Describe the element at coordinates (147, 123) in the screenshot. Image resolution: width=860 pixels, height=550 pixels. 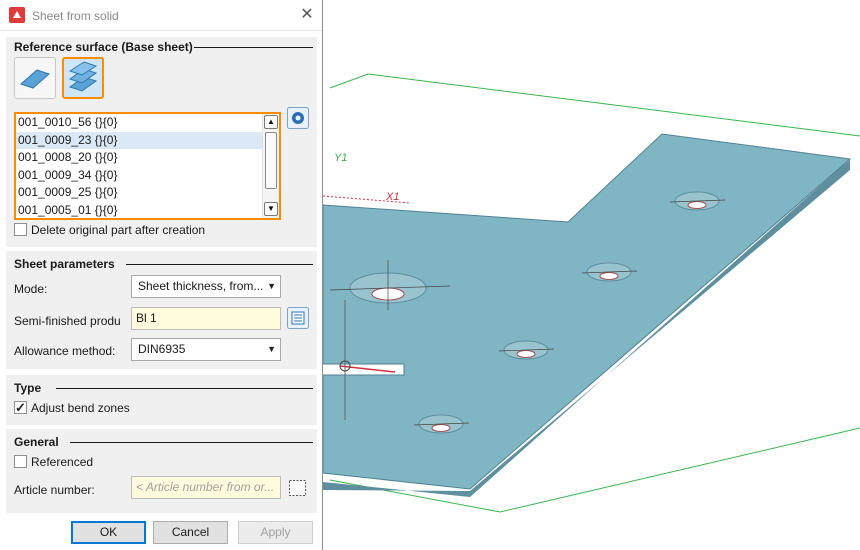
I see `list-item: 001_0010_56 {}{0}` at that location.